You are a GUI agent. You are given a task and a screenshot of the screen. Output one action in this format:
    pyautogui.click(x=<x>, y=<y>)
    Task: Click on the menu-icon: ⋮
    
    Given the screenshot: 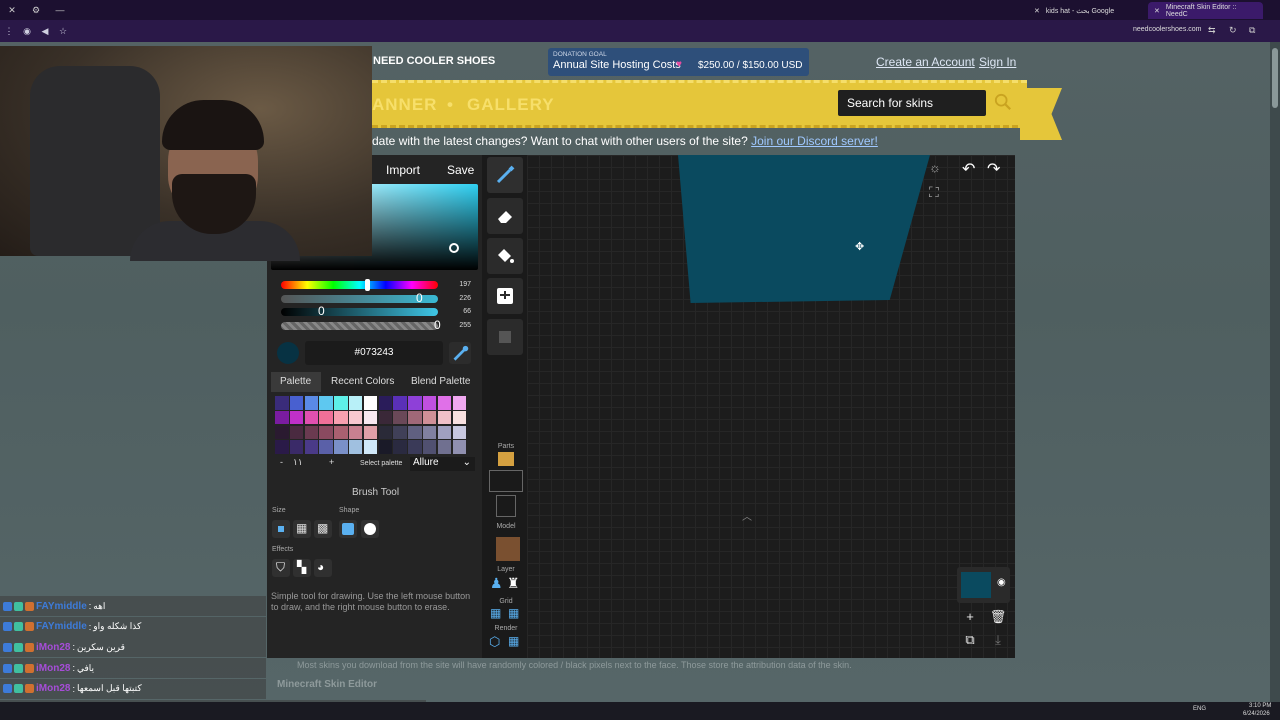 What is the action you would take?
    pyautogui.click(x=9, y=31)
    